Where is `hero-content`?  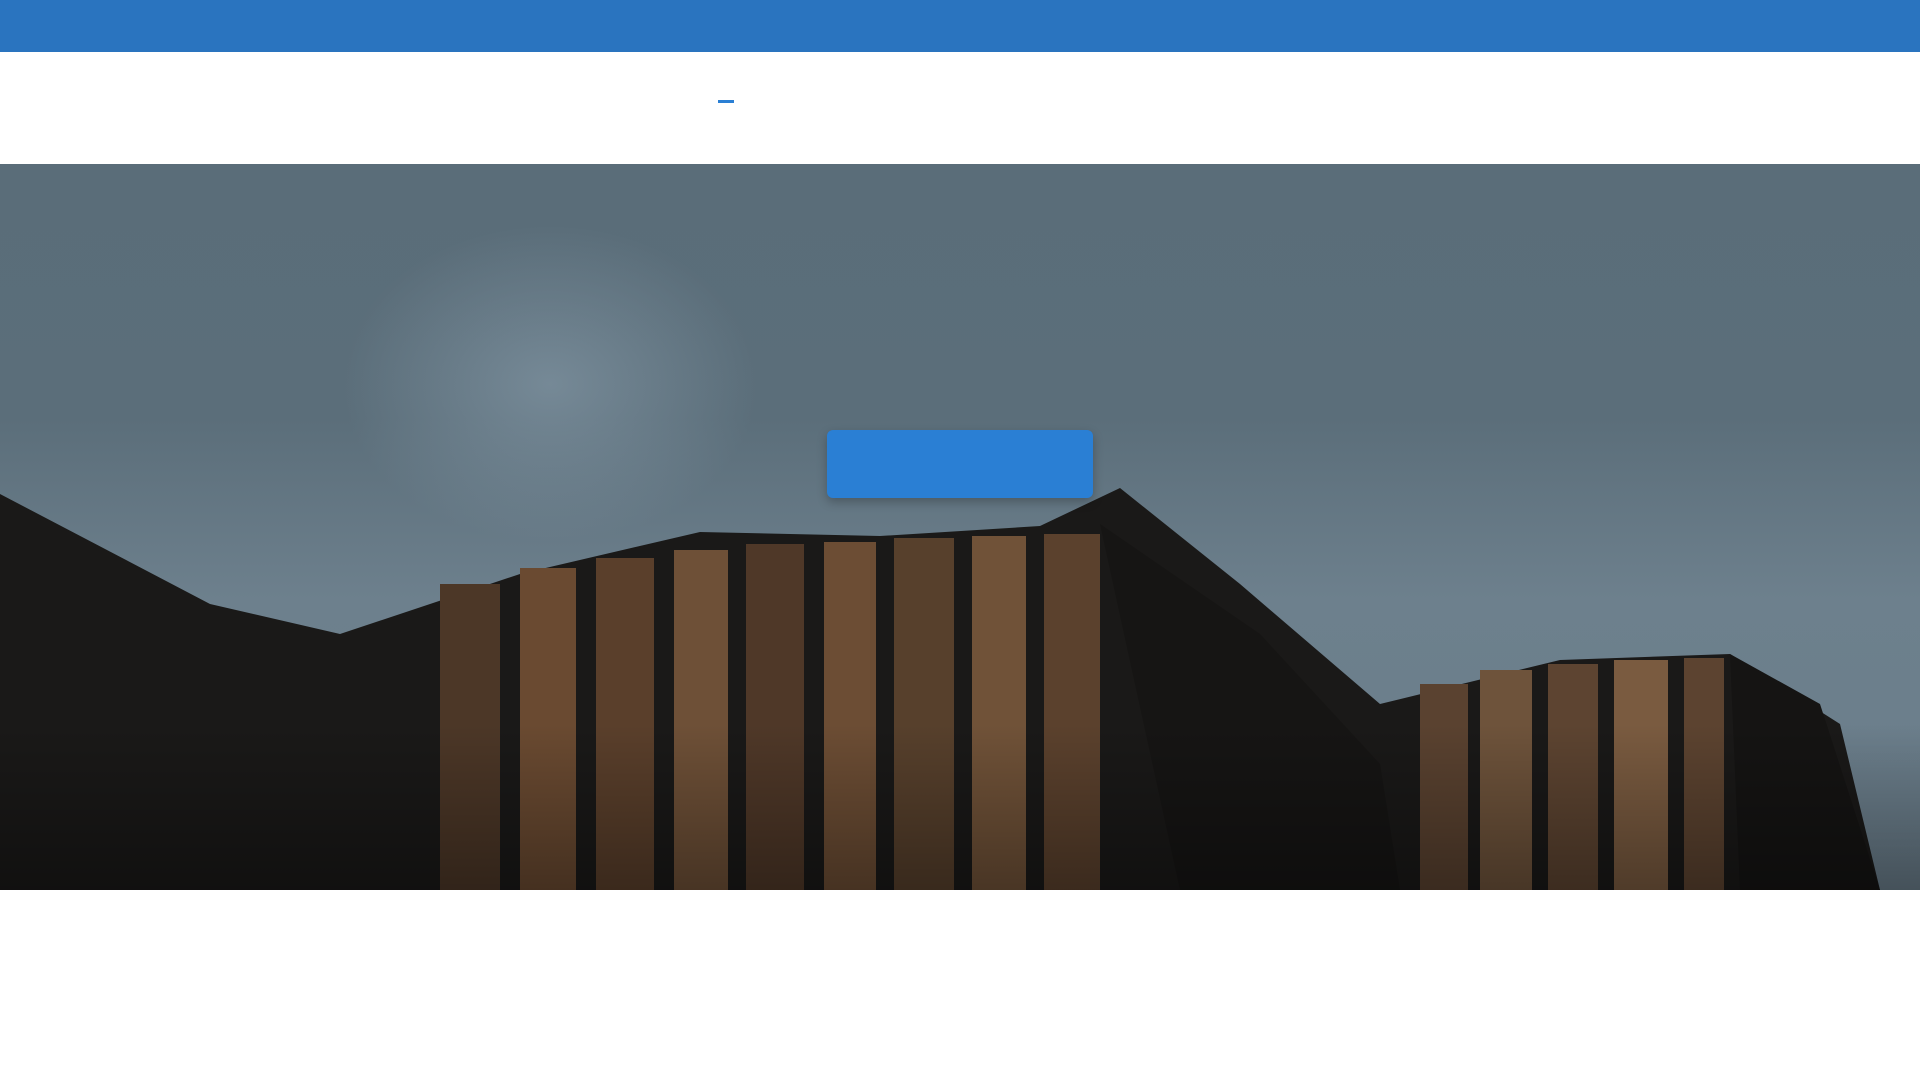
hero-content is located at coordinates (960, 447).